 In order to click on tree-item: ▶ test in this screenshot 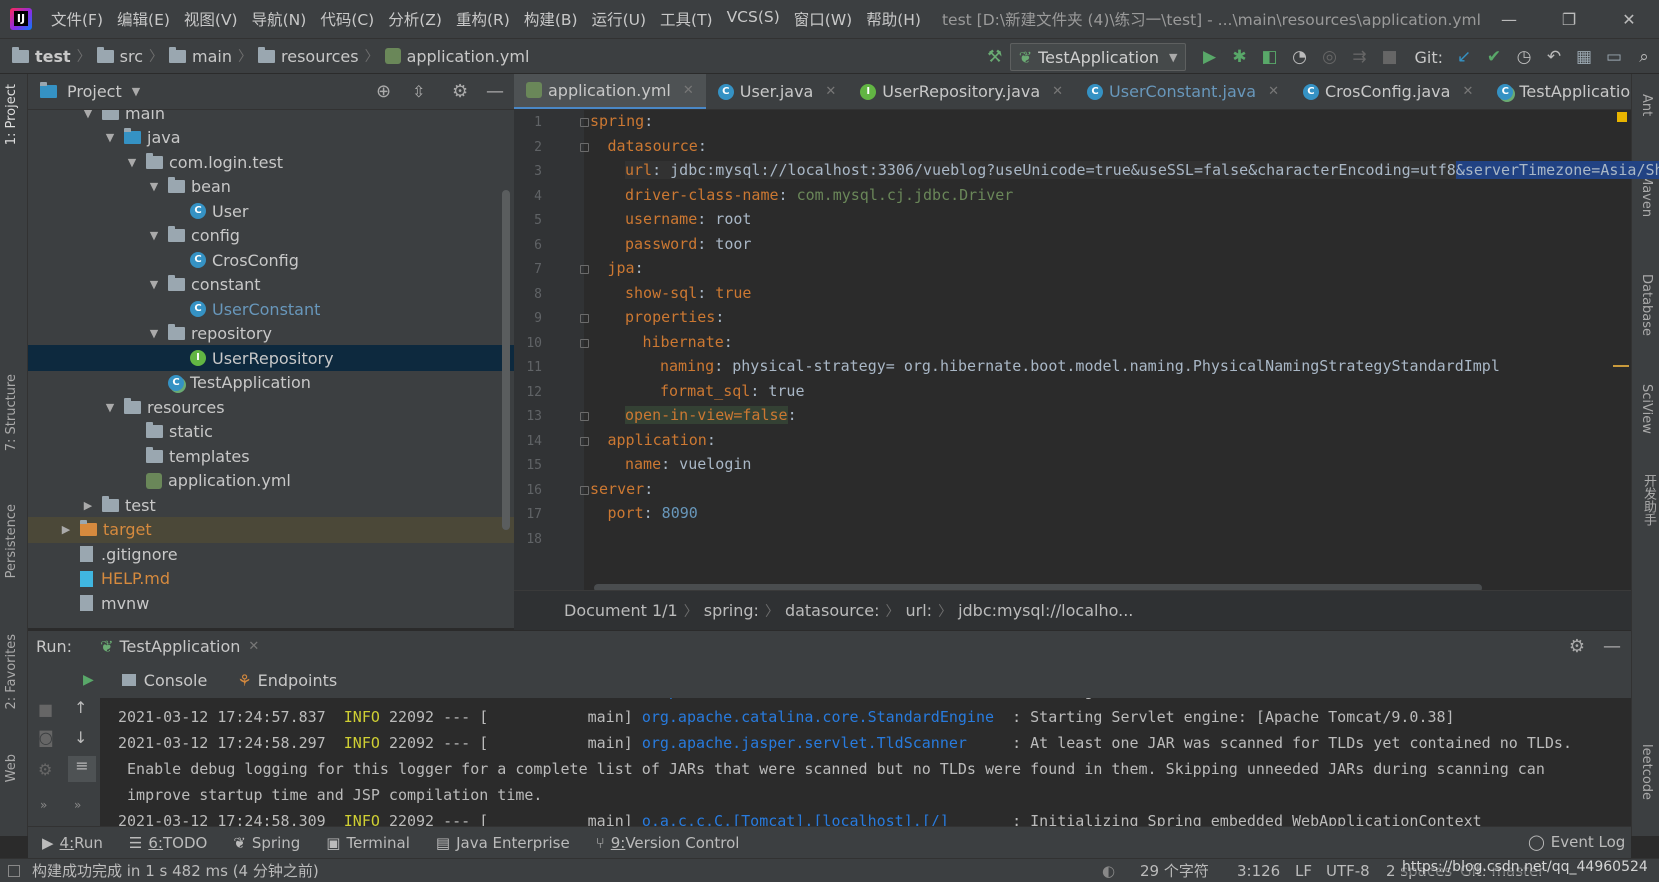, I will do `click(271, 505)`.